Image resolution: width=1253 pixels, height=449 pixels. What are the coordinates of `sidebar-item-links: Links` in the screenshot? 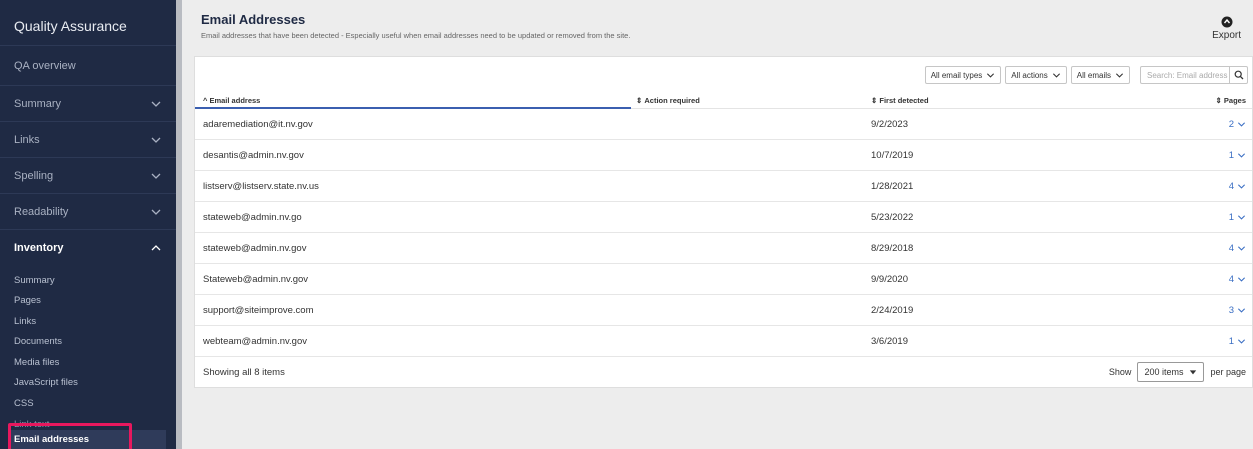 It's located at (88, 140).